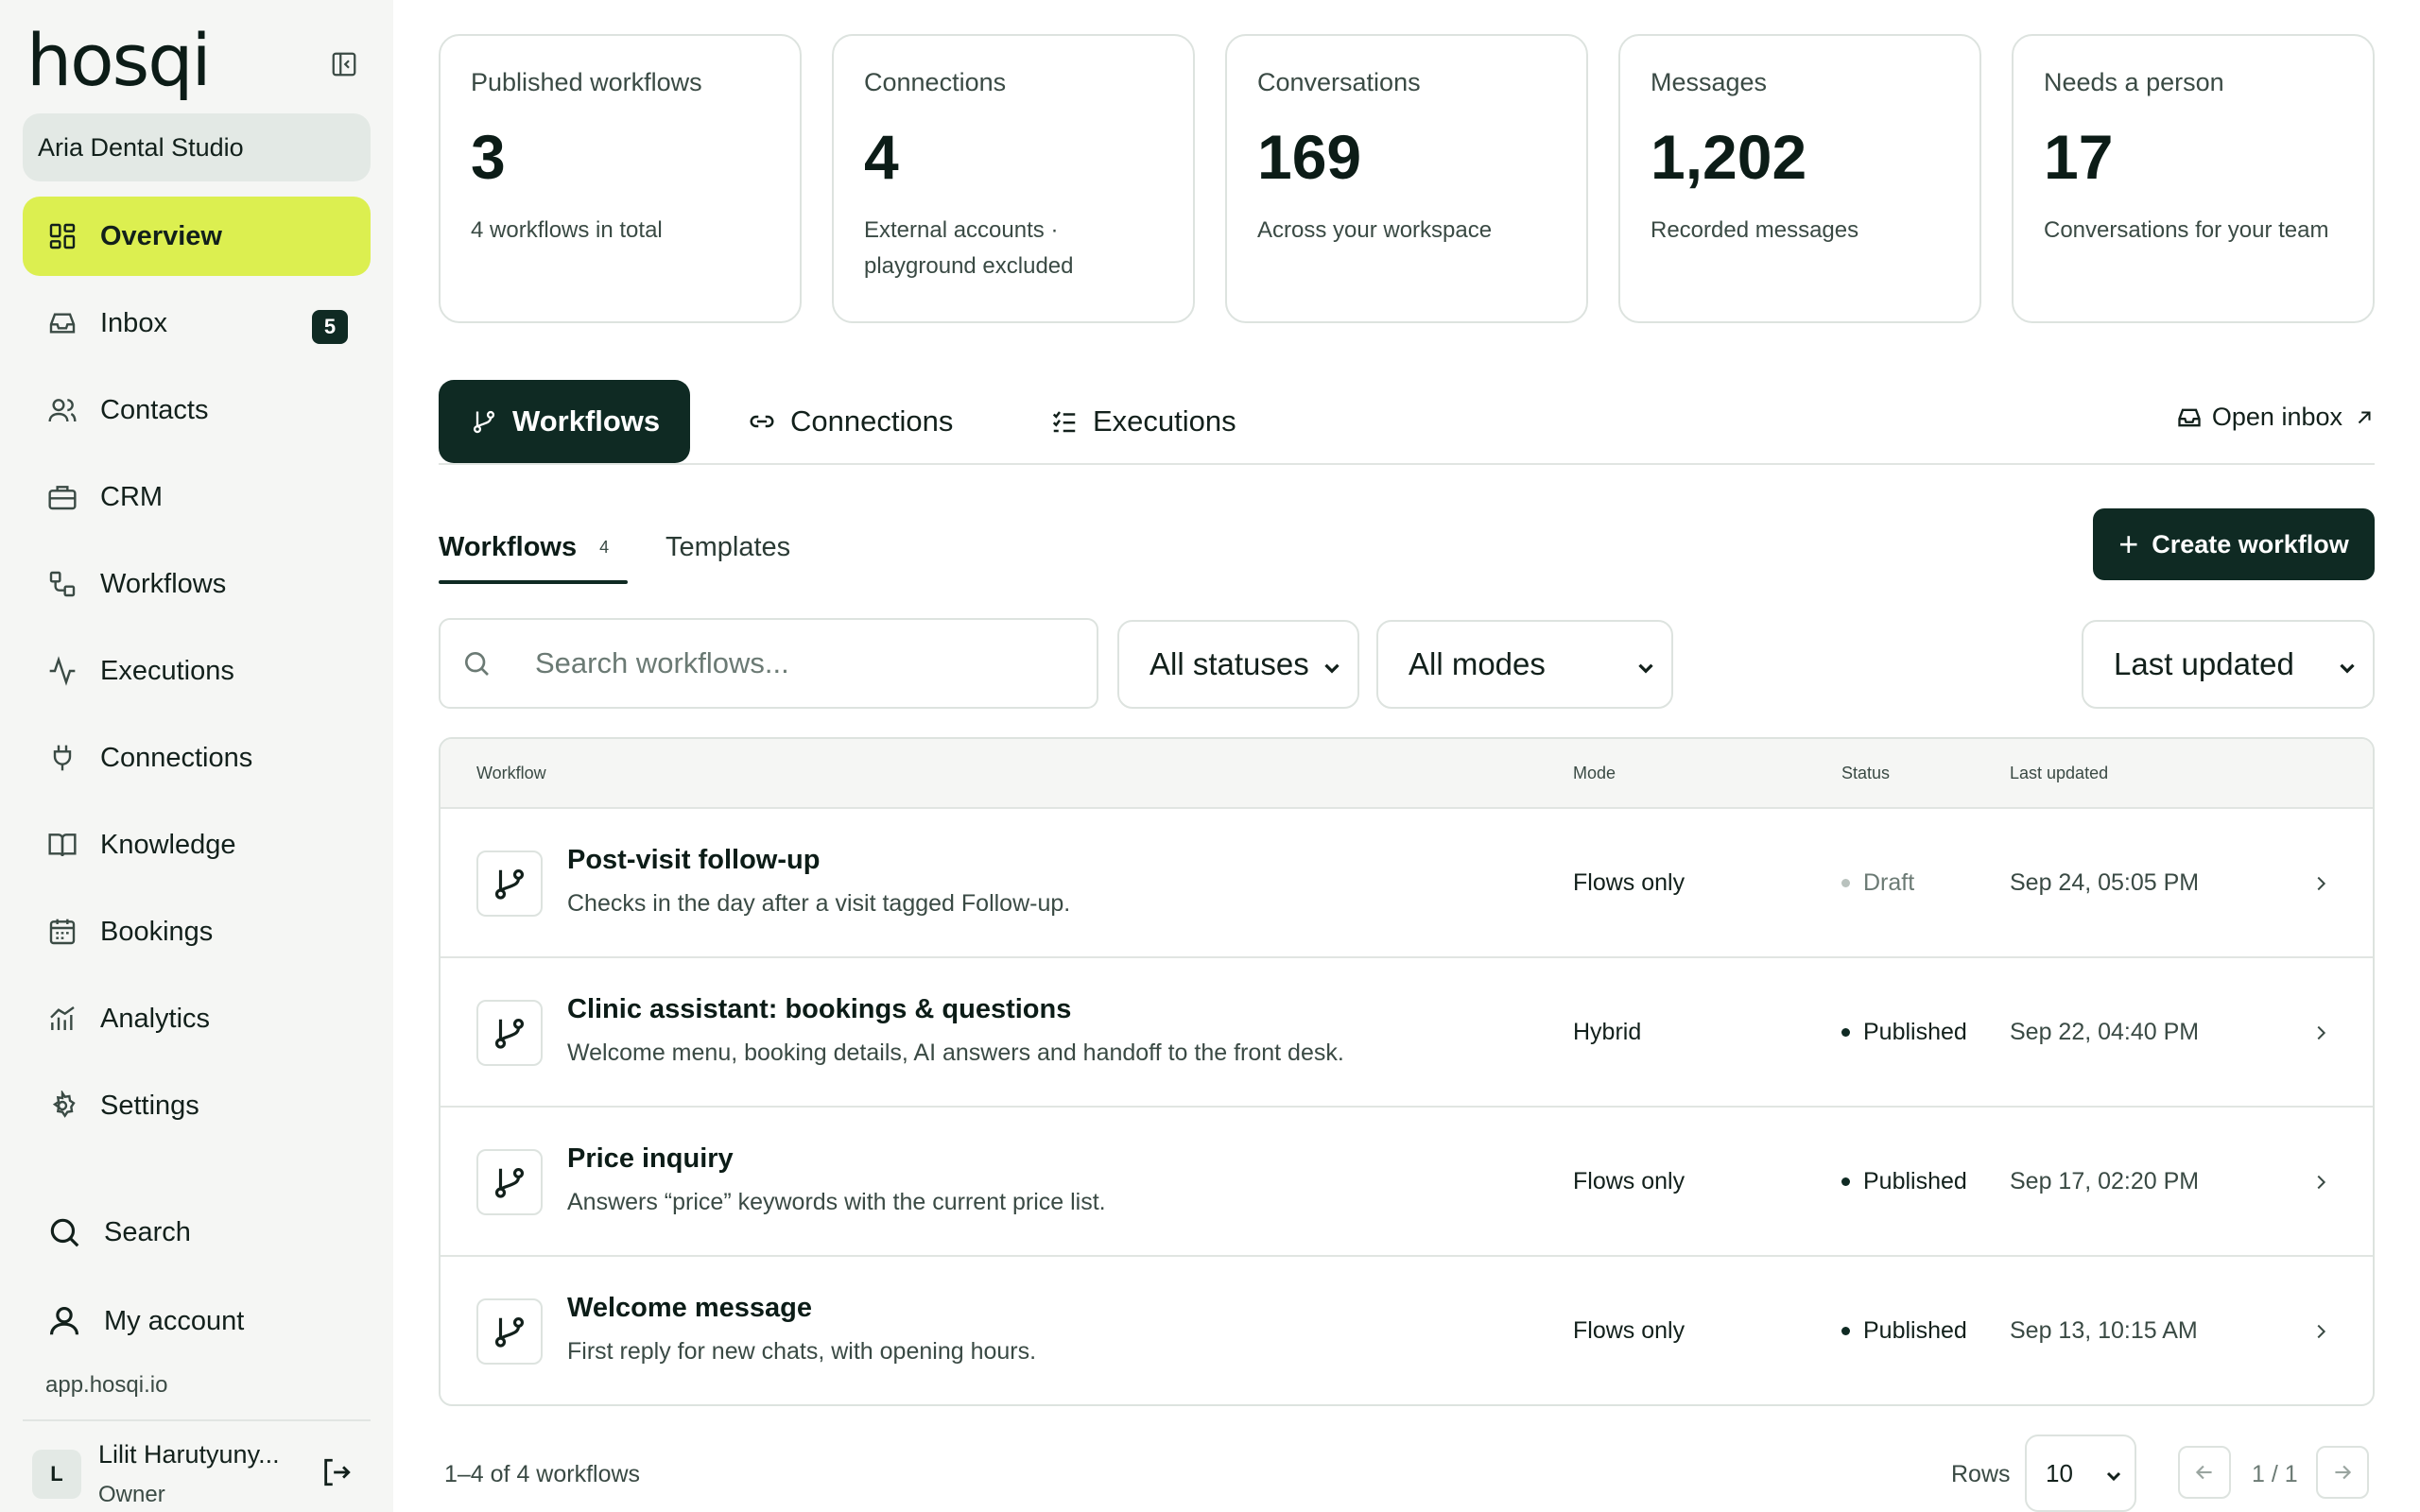  I want to click on sidebar-item-overview: Overview, so click(197, 236).